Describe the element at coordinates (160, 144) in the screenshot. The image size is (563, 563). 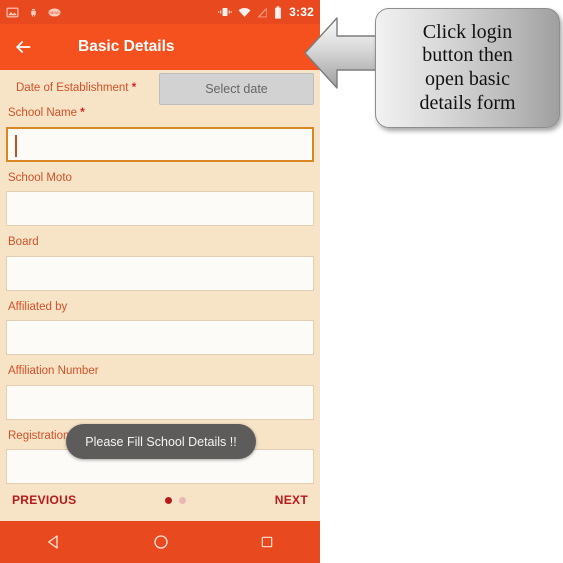
I see `school-name-input` at that location.